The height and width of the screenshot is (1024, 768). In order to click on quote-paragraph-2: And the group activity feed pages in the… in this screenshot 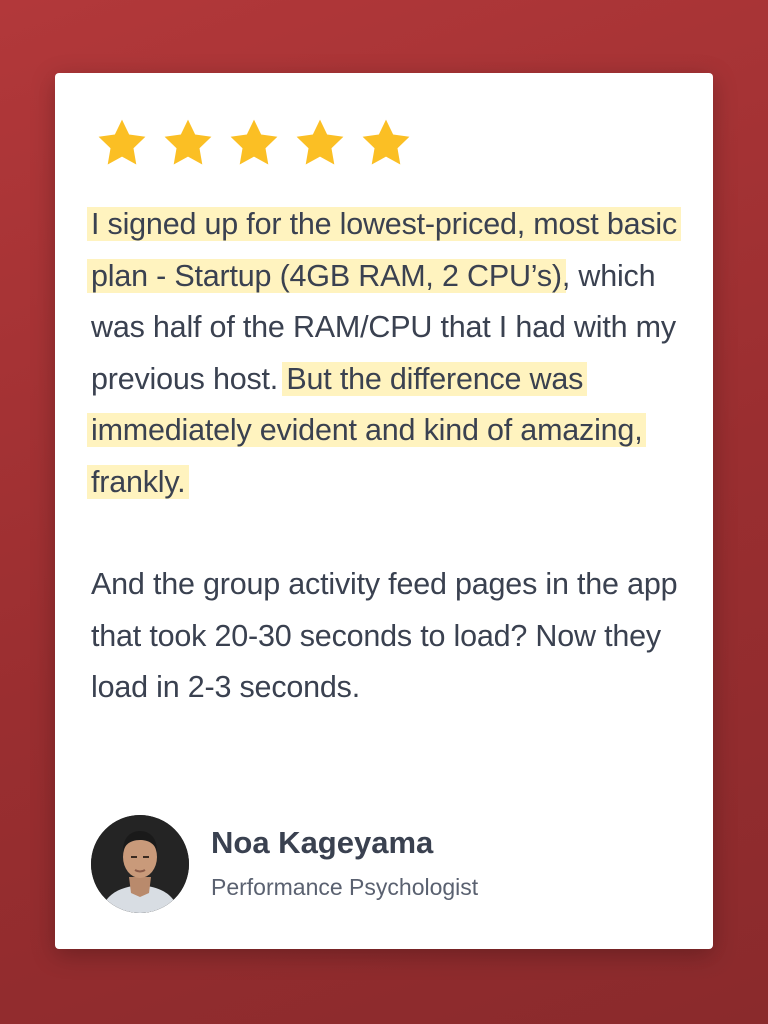, I will do `click(384, 635)`.